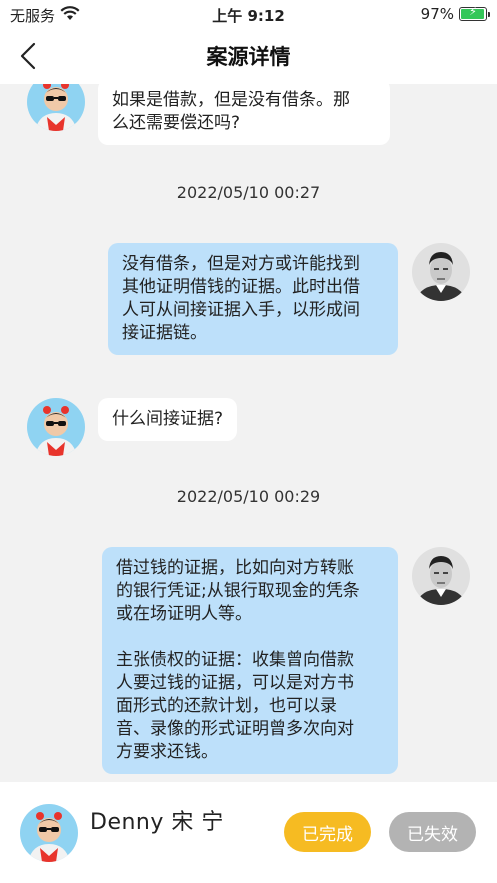  What do you see at coordinates (437, 14) in the screenshot?
I see `battery-percent: 97%` at bounding box center [437, 14].